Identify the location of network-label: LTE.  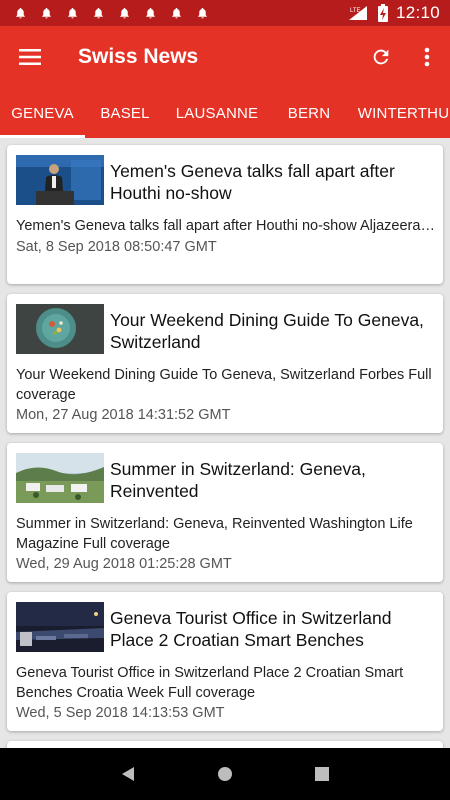
(355, 11).